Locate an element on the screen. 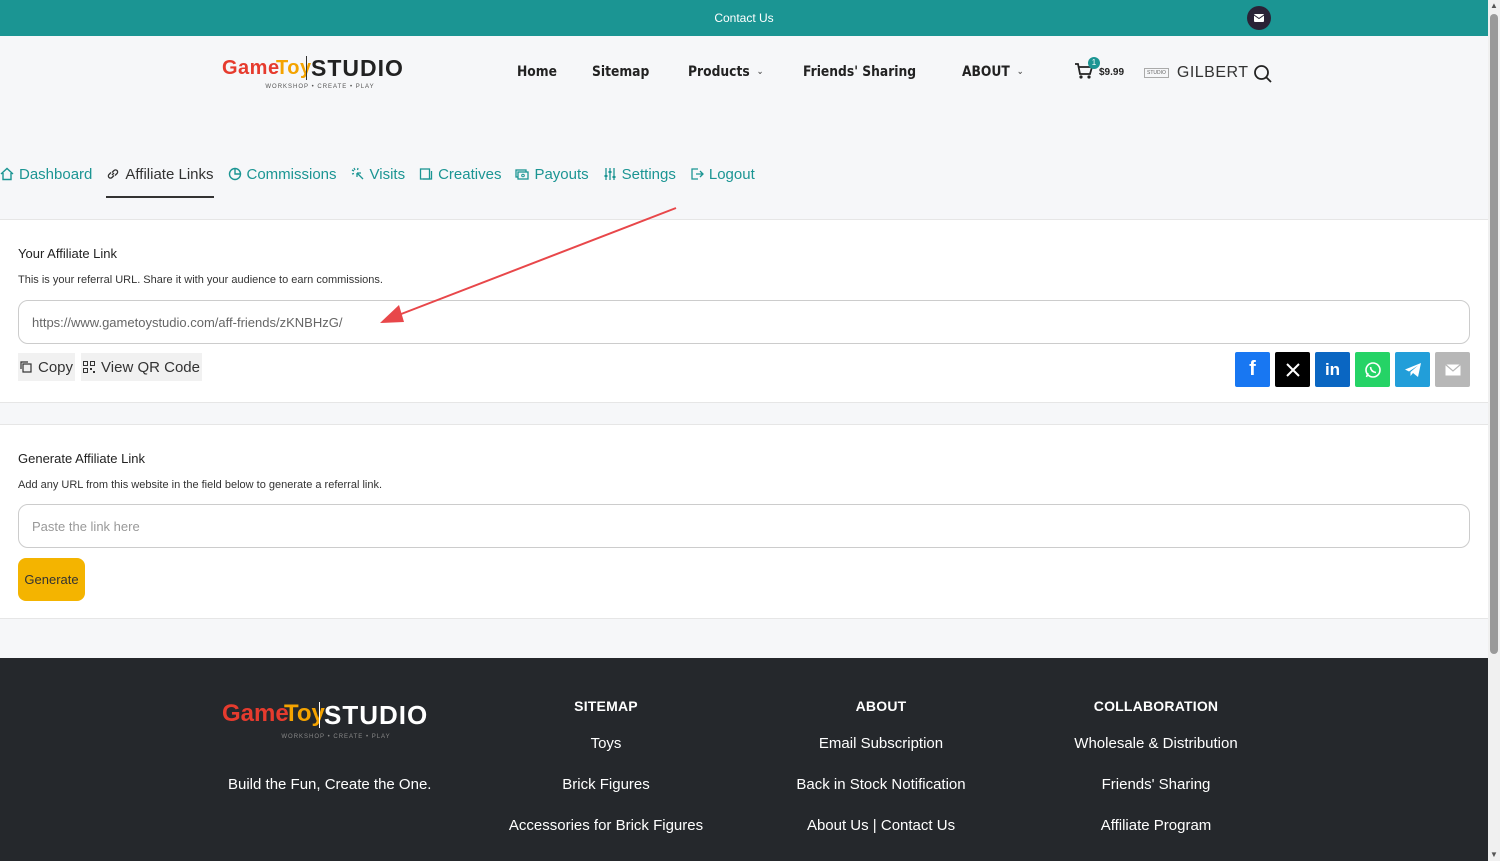 Image resolution: width=1500 pixels, height=861 pixels. footer-link-back-in-stock: Back in Stock Notification is located at coordinates (881, 784).